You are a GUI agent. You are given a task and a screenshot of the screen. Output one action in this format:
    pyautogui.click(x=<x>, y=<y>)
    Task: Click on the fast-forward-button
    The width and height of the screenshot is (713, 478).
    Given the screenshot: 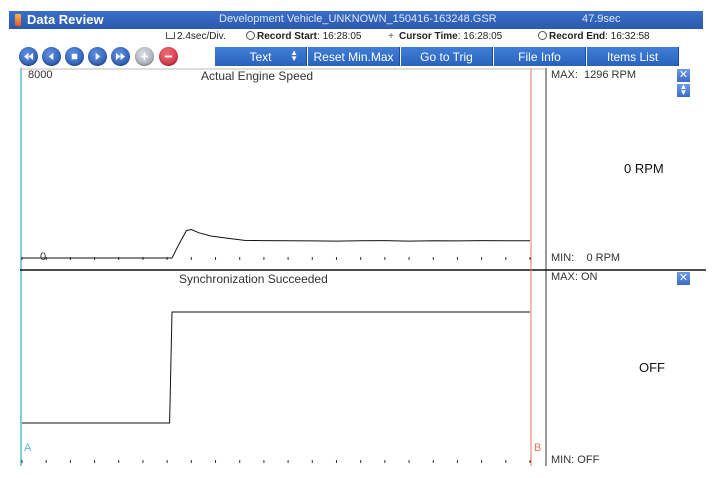 What is the action you would take?
    pyautogui.click(x=120, y=56)
    